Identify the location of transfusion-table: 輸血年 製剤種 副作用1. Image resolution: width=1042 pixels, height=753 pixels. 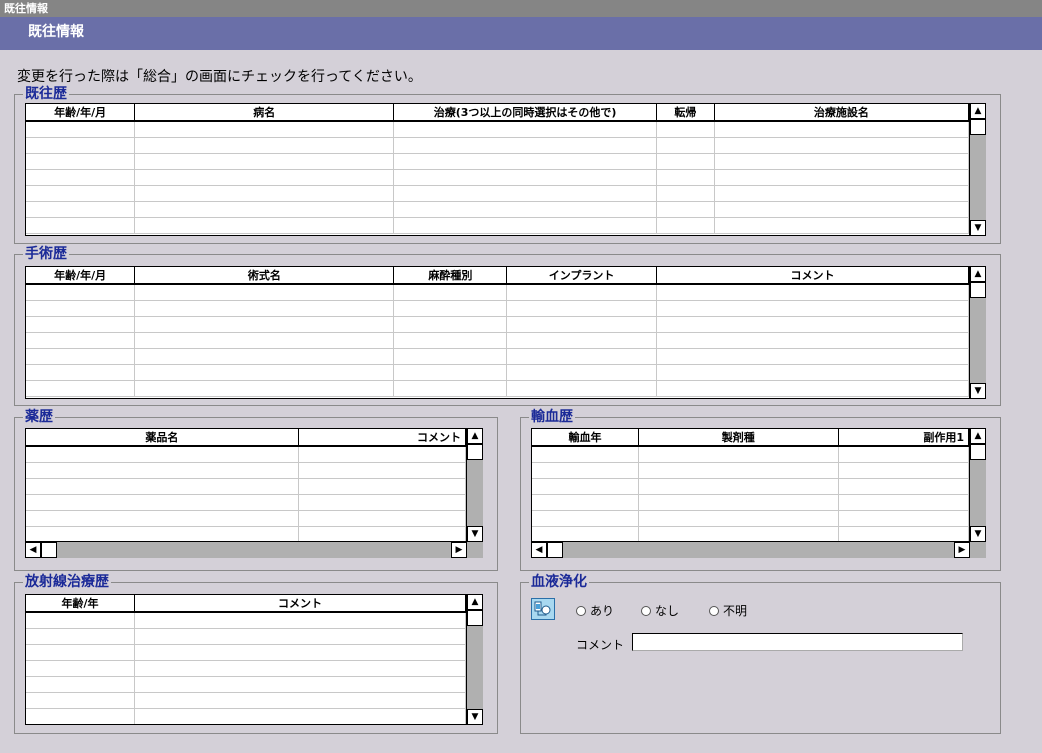
(750, 485).